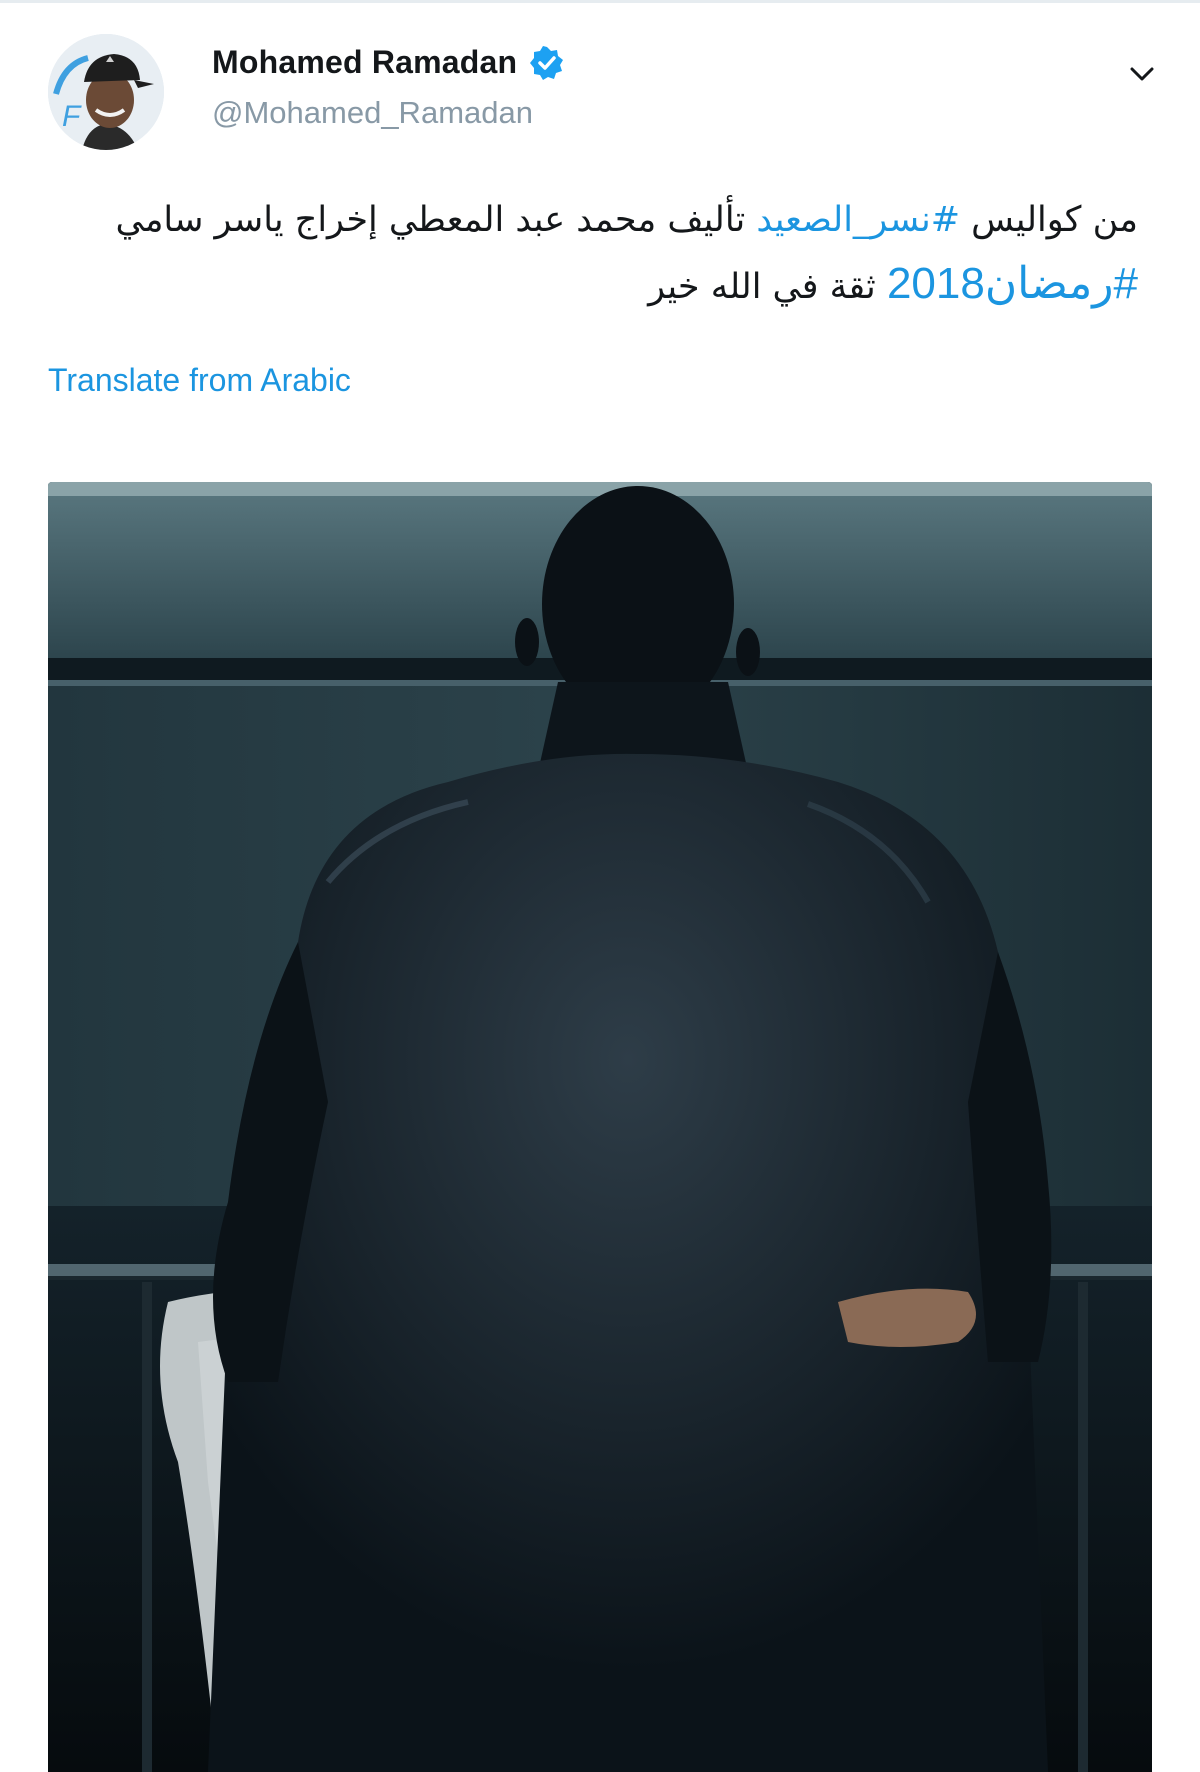  I want to click on hashtag-link: #رمضان2018, so click(1012, 283).